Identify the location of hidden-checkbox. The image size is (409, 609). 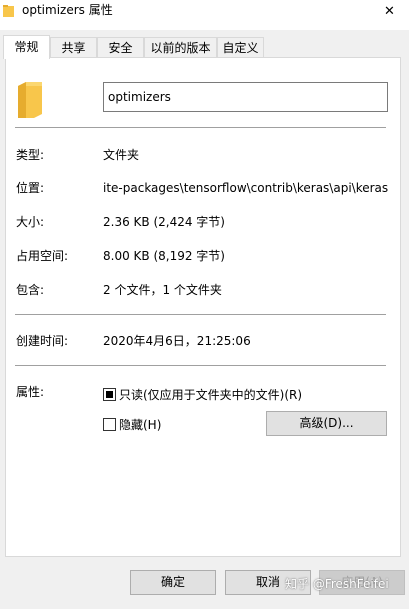
(109, 424).